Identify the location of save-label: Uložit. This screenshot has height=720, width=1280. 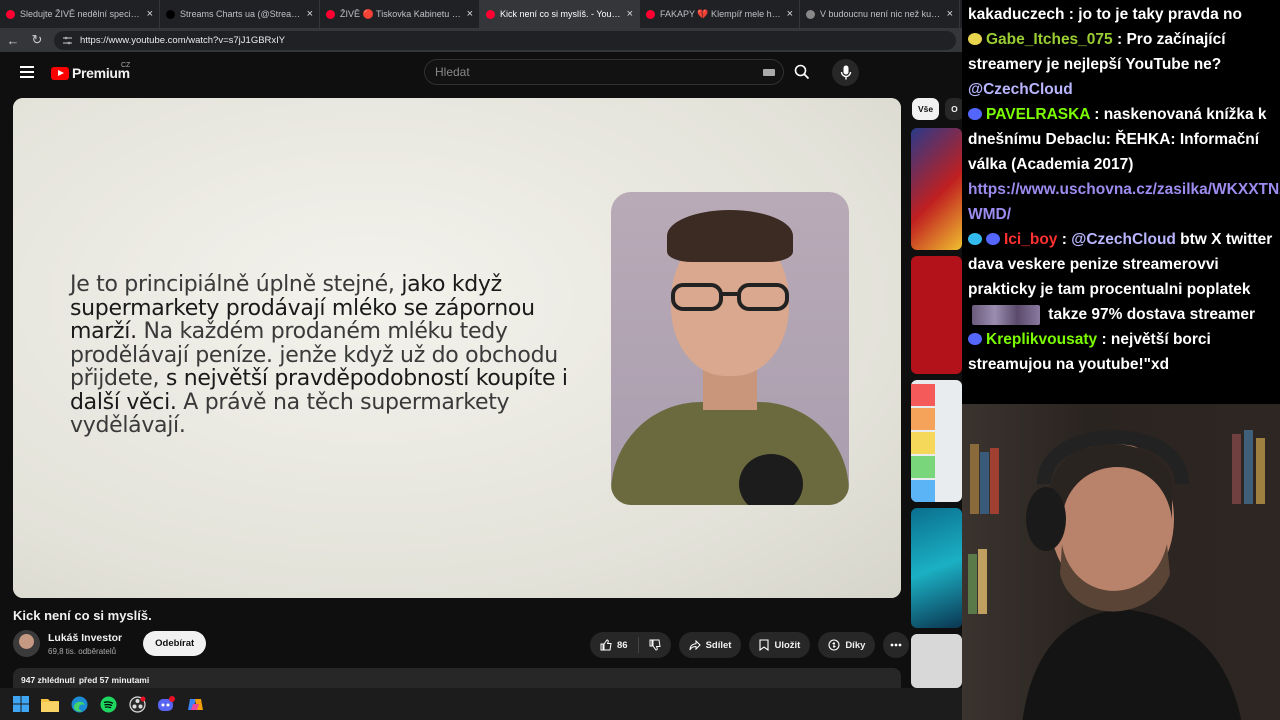
(787, 645).